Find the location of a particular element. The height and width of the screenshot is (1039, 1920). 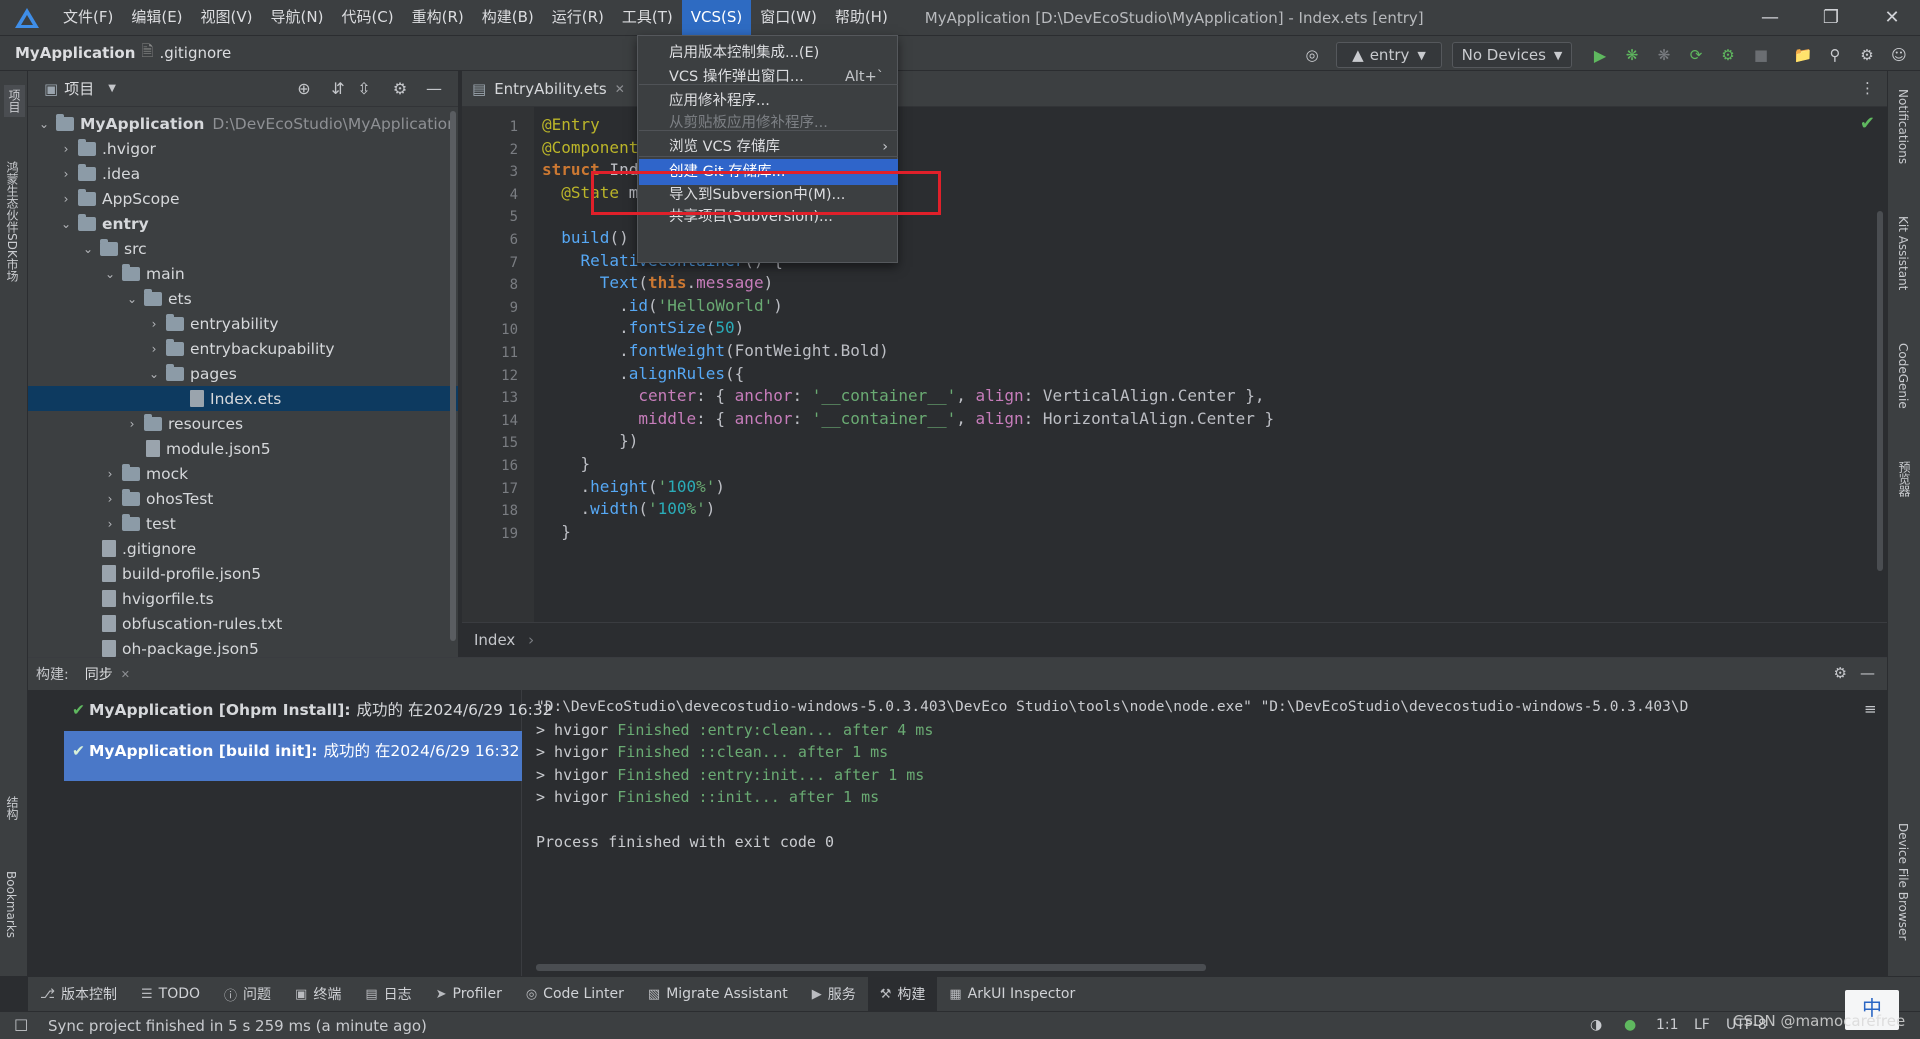

tree-item: Index.ets is located at coordinates (243, 398).